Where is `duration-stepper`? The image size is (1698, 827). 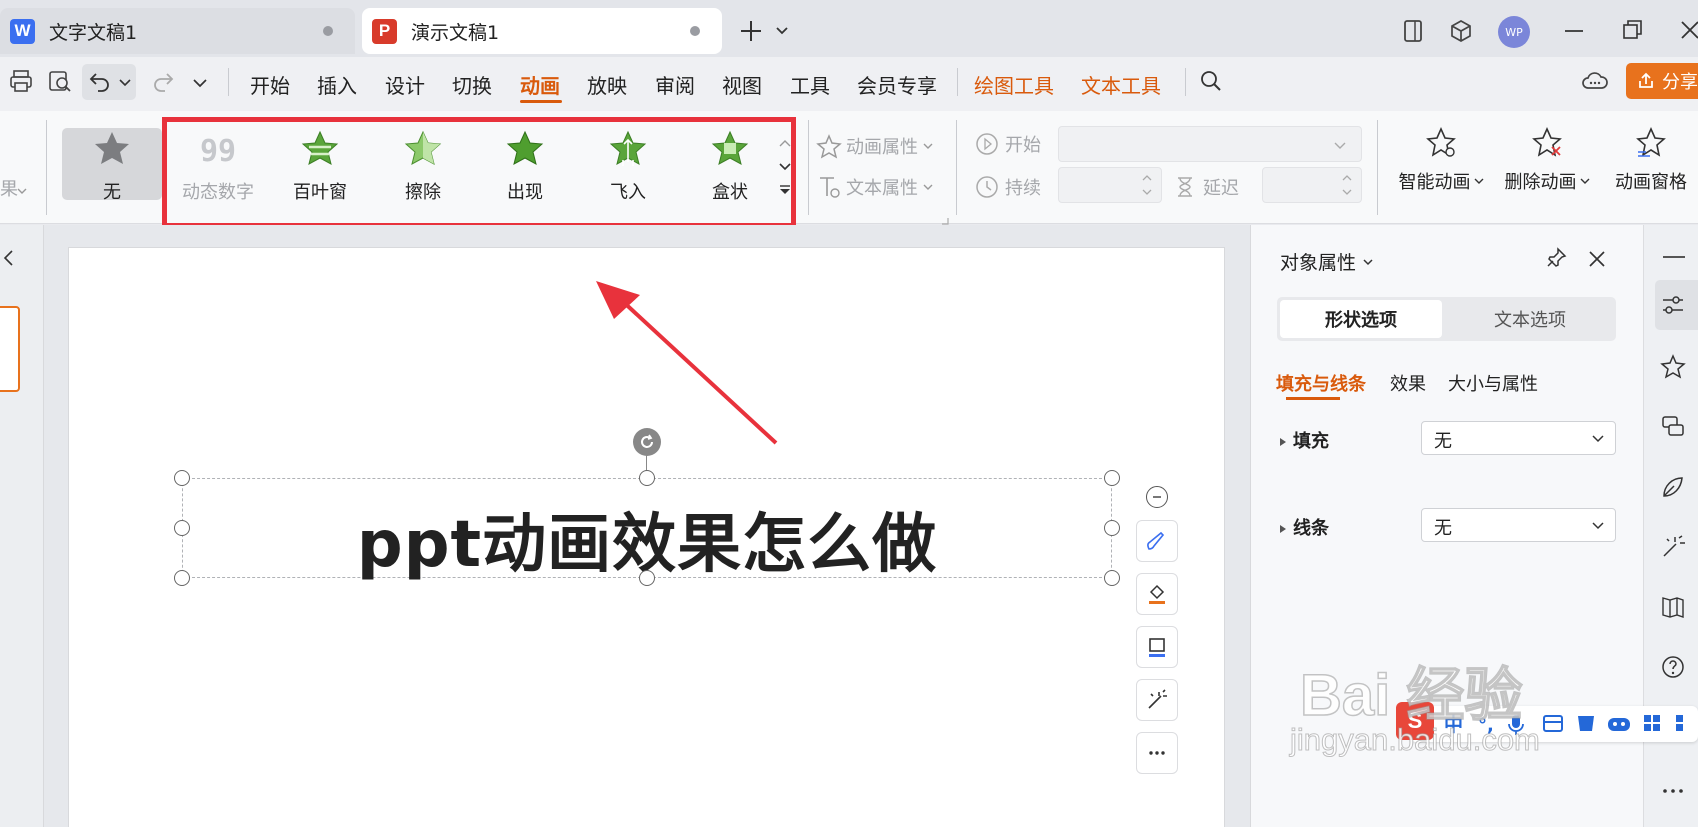
duration-stepper is located at coordinates (1110, 185).